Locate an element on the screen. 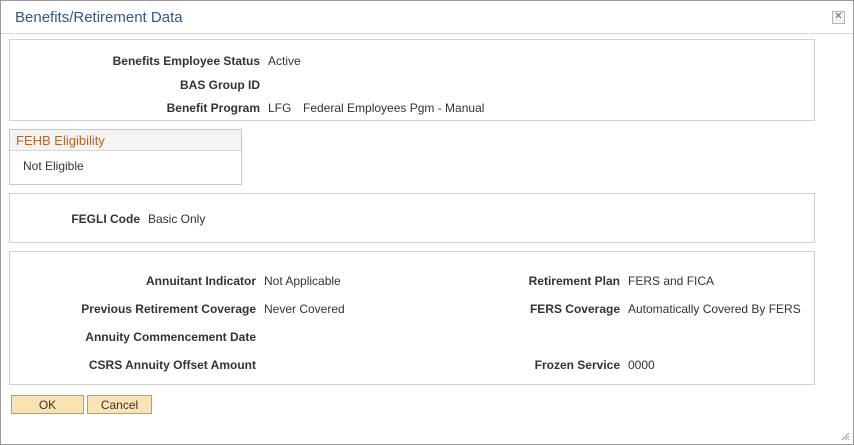  title-divider is located at coordinates (427, 33).